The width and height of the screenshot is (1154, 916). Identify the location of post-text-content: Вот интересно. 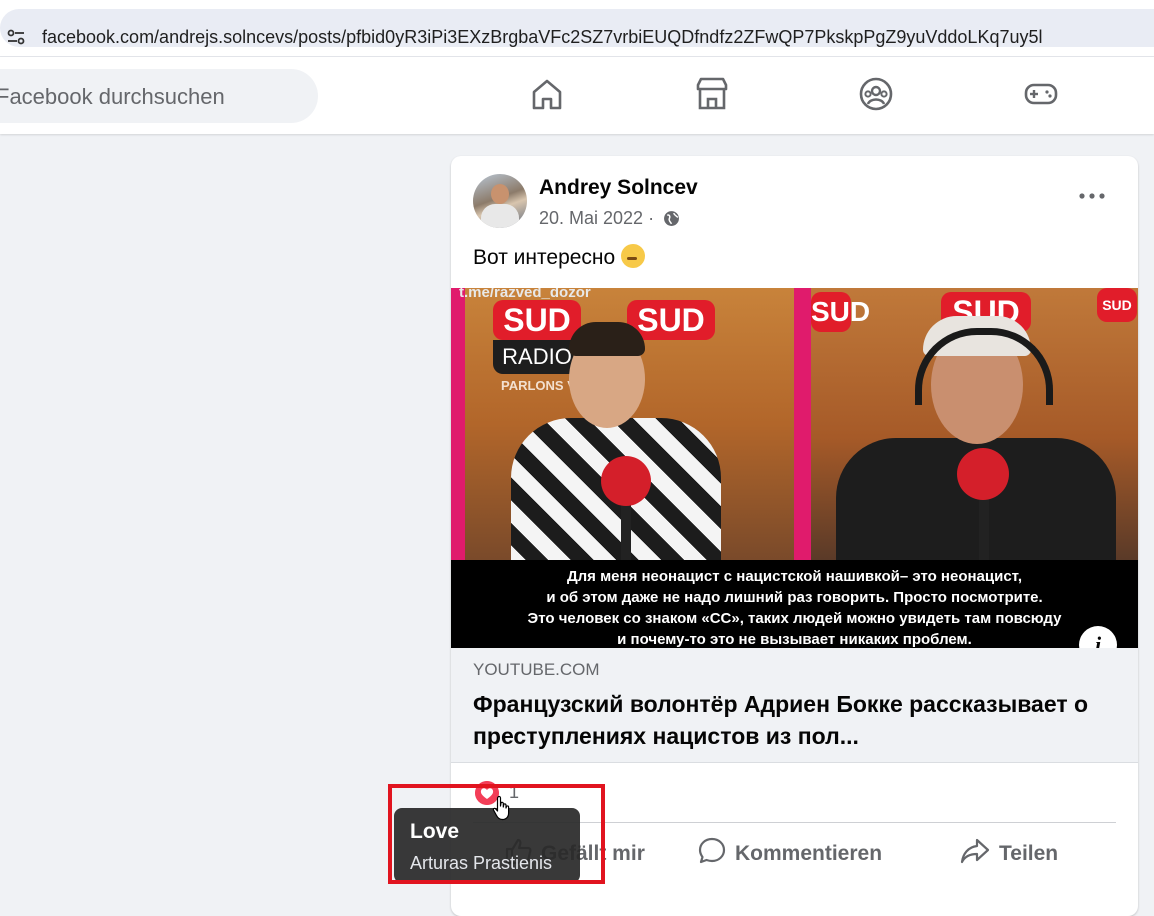
(544, 257).